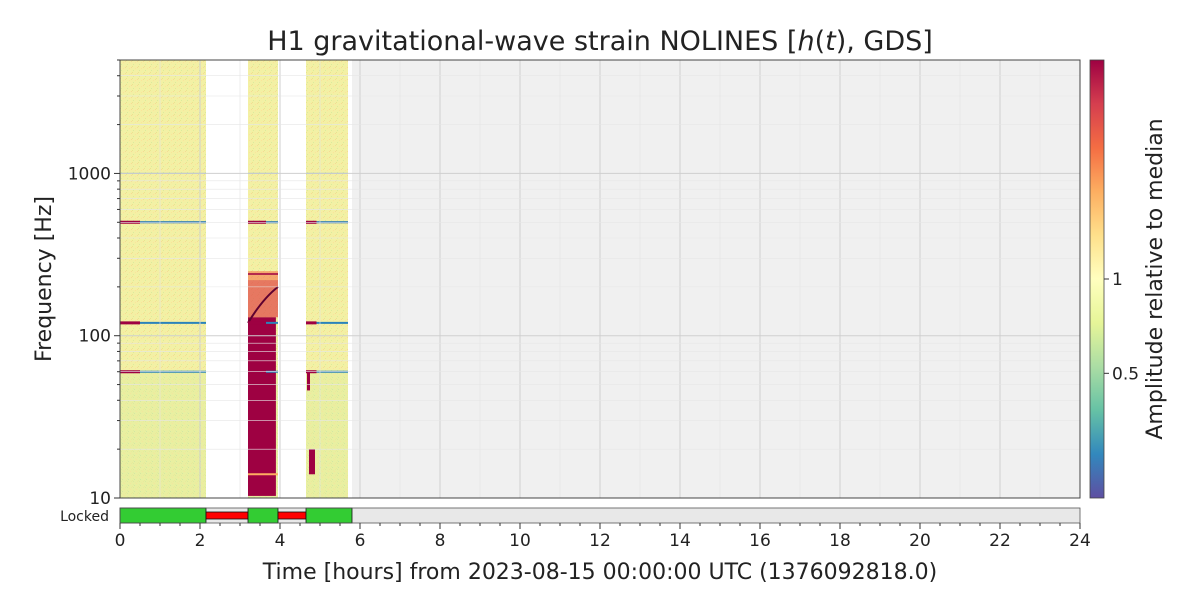  What do you see at coordinates (760, 541) in the screenshot?
I see `x-tick-label: 16` at bounding box center [760, 541].